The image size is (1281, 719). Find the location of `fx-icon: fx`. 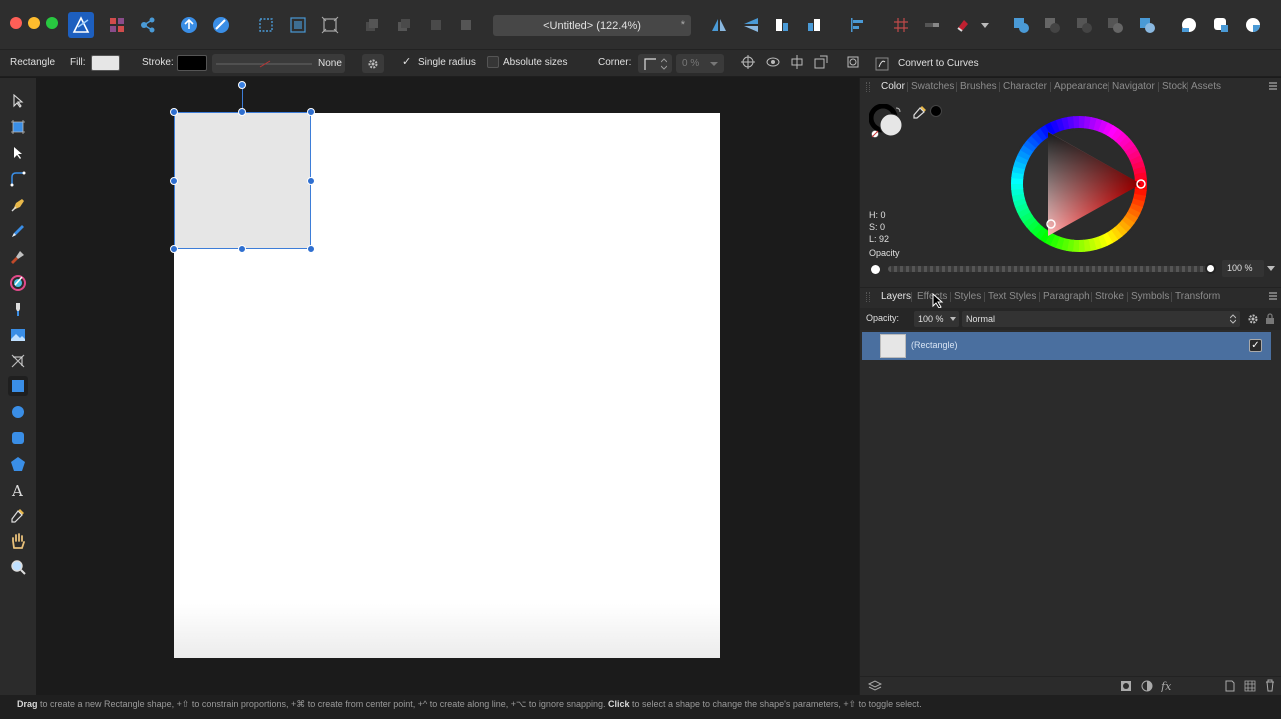

fx-icon: fx is located at coordinates (1168, 685).